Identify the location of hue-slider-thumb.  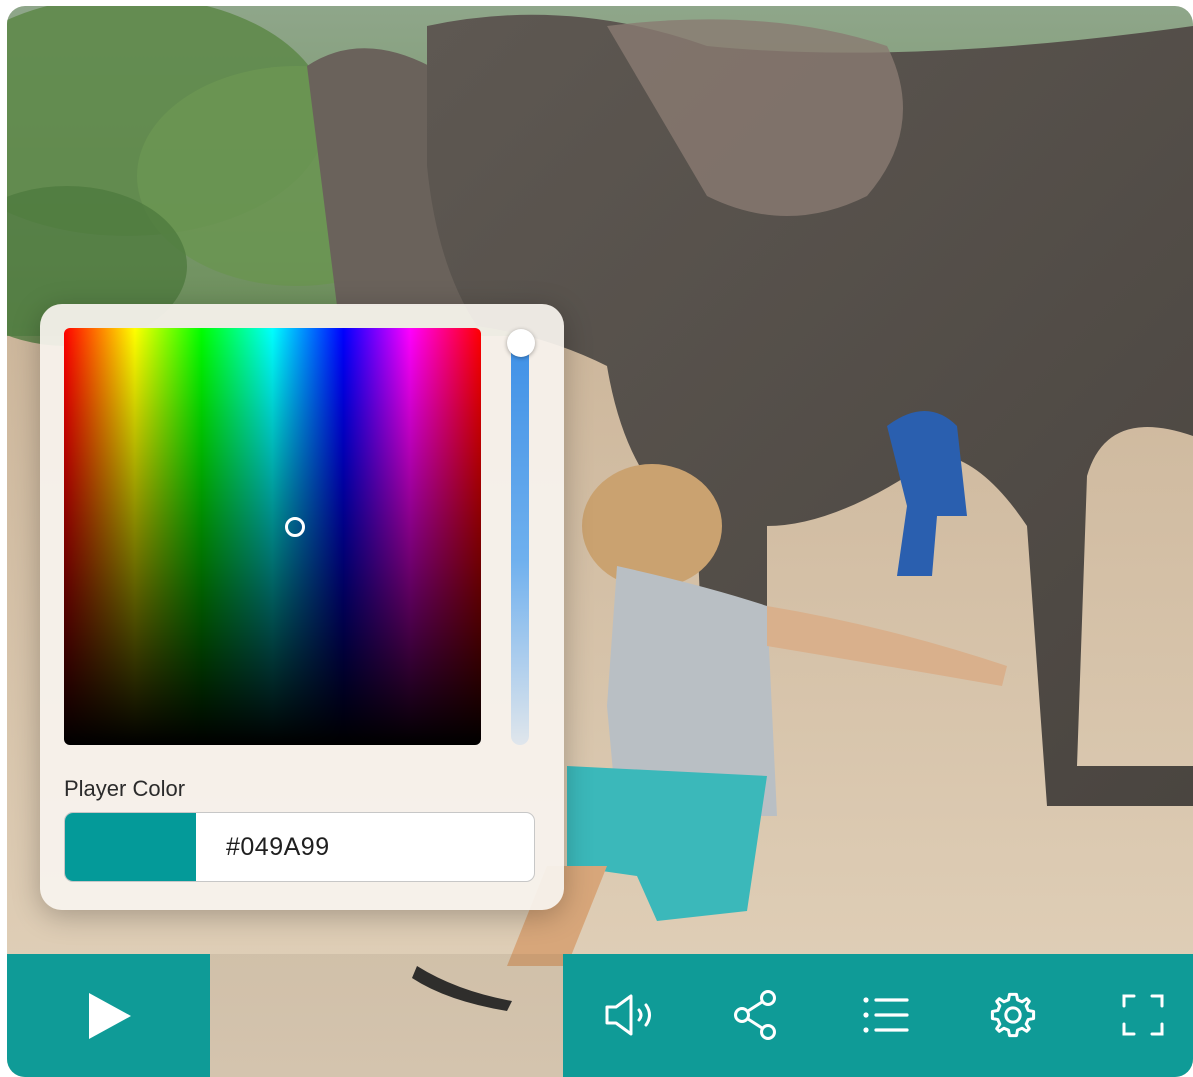
(521, 343).